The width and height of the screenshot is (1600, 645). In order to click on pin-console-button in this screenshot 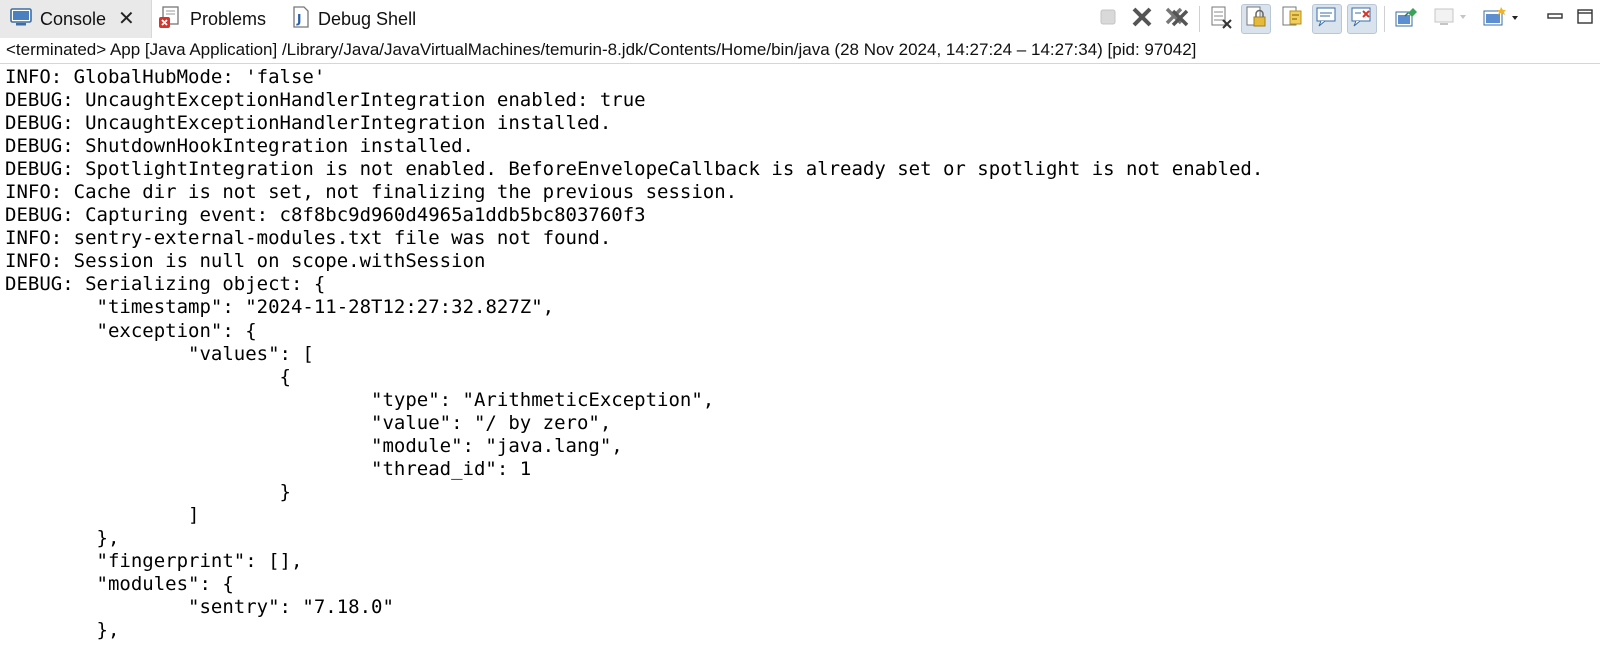, I will do `click(1407, 19)`.